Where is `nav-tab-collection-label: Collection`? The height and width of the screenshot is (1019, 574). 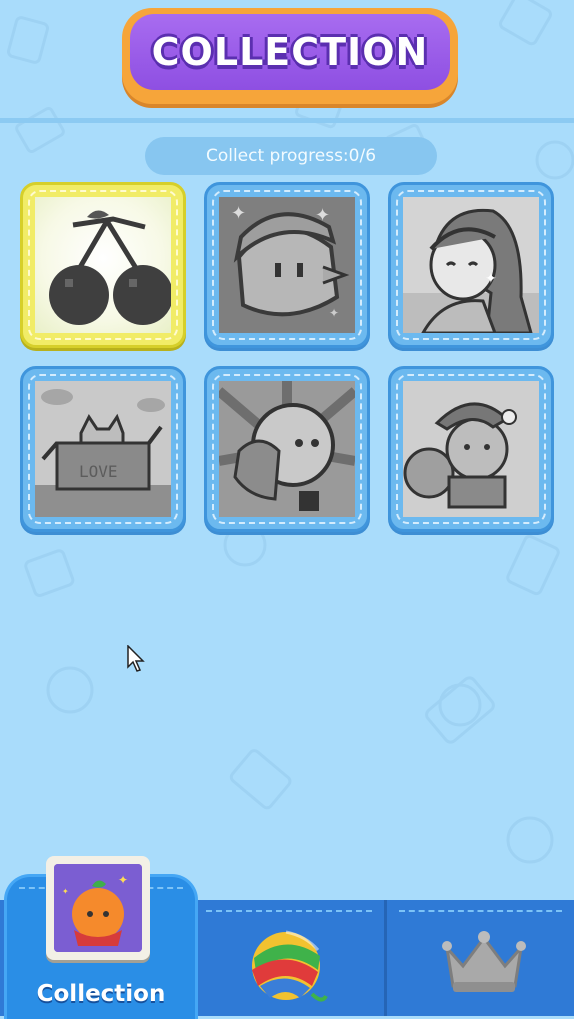 nav-tab-collection-label: Collection is located at coordinates (101, 994).